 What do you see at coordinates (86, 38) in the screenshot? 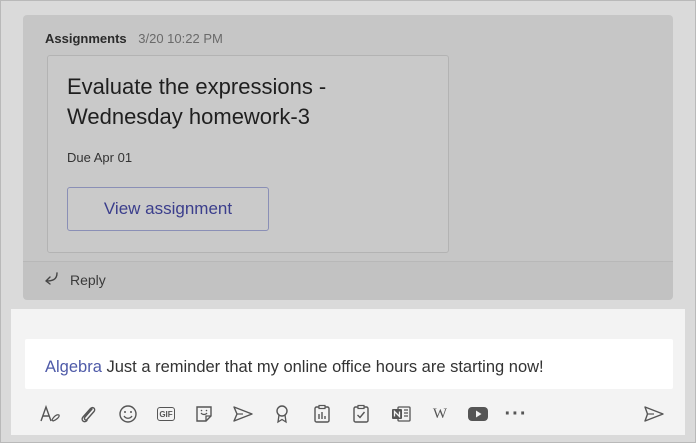
I see `sender-name: Assignments` at bounding box center [86, 38].